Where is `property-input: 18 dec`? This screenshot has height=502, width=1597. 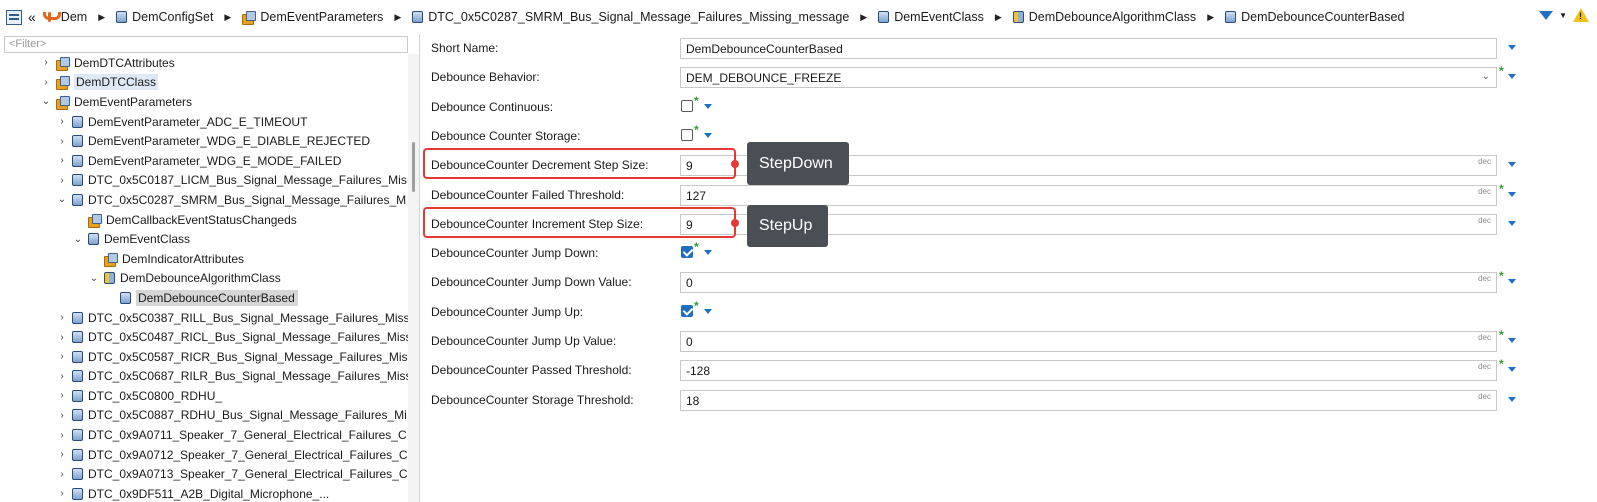 property-input: 18 dec is located at coordinates (1088, 400).